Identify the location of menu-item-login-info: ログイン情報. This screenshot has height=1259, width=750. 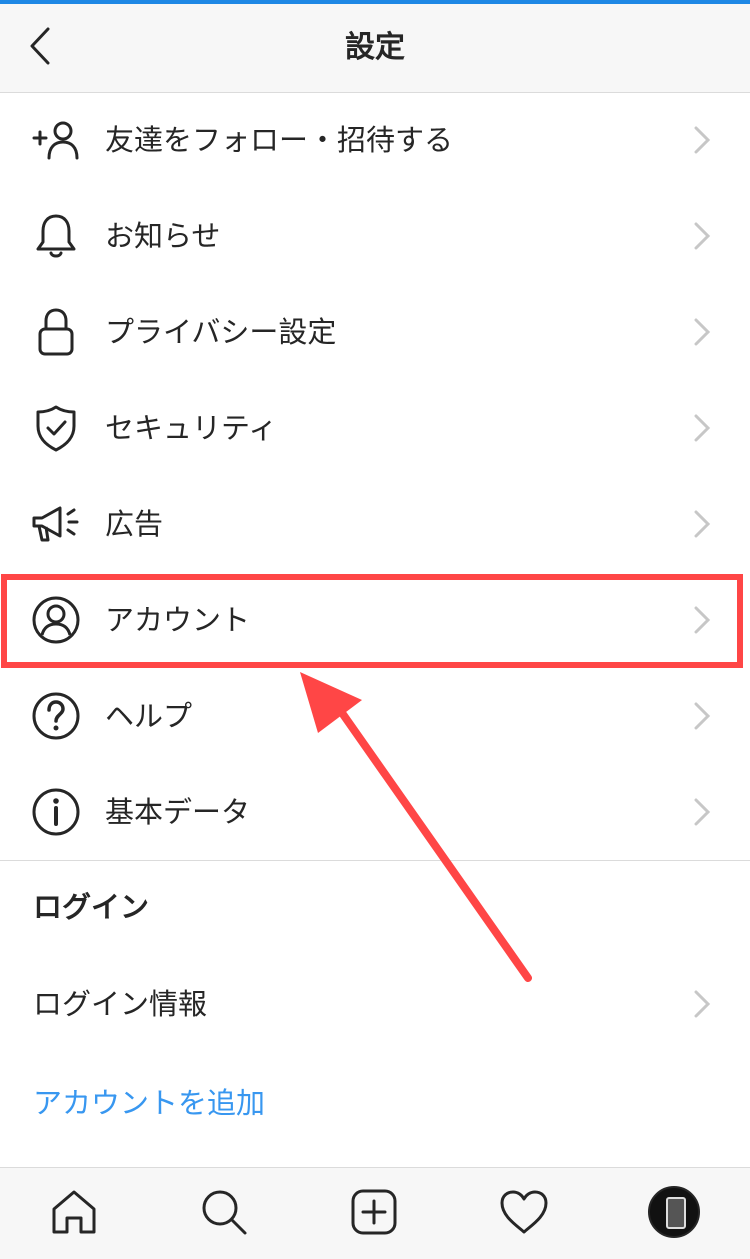
(375, 1004).